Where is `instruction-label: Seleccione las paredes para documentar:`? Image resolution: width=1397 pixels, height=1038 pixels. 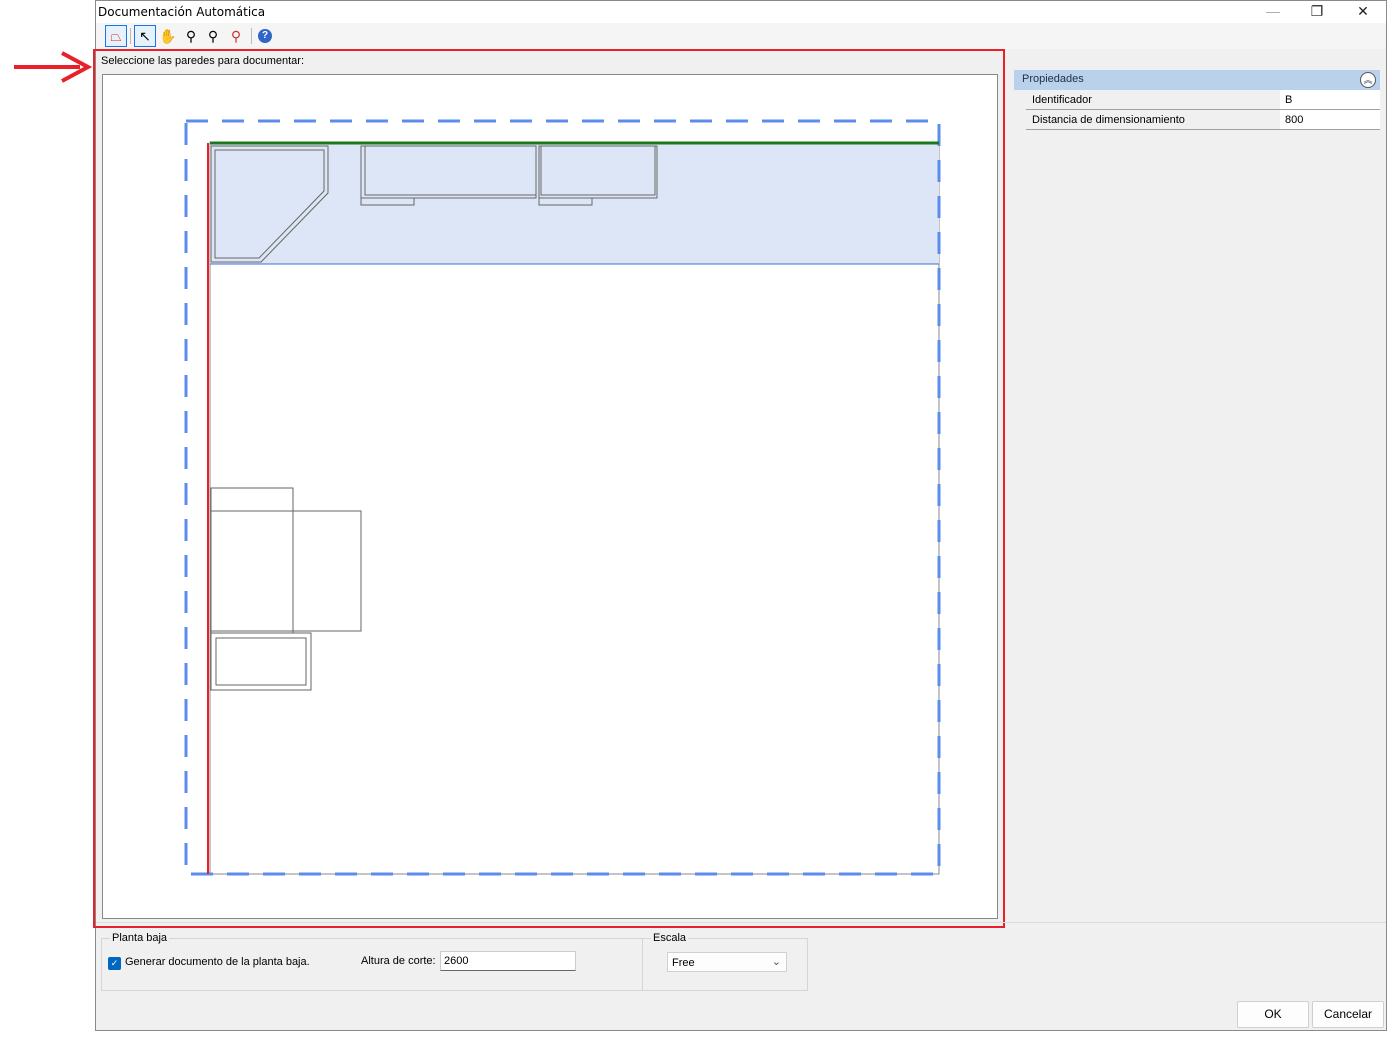 instruction-label: Seleccione las paredes para documentar: is located at coordinates (203, 61).